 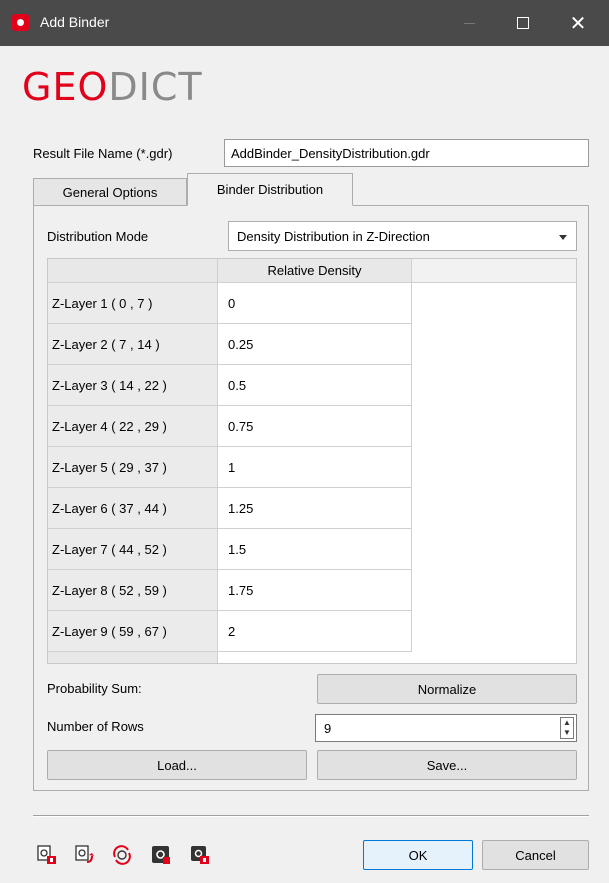 I want to click on settings-lock-icon, so click(x=200, y=855).